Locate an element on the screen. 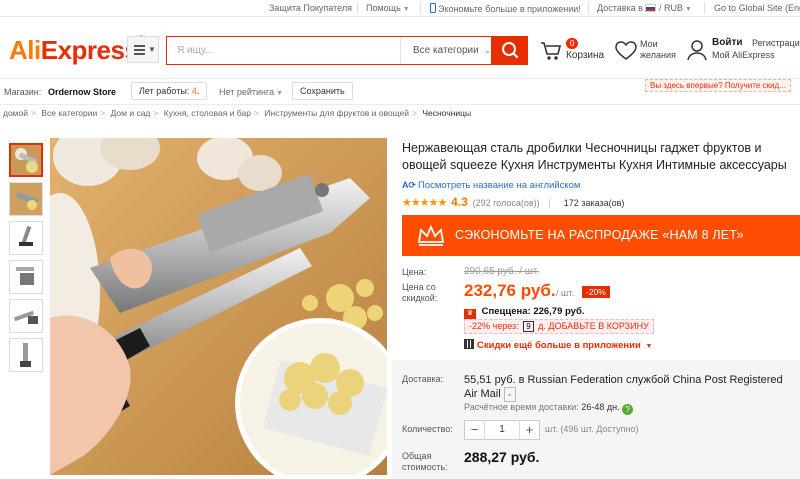 The width and height of the screenshot is (800, 479). help-icon: ? is located at coordinates (628, 409).